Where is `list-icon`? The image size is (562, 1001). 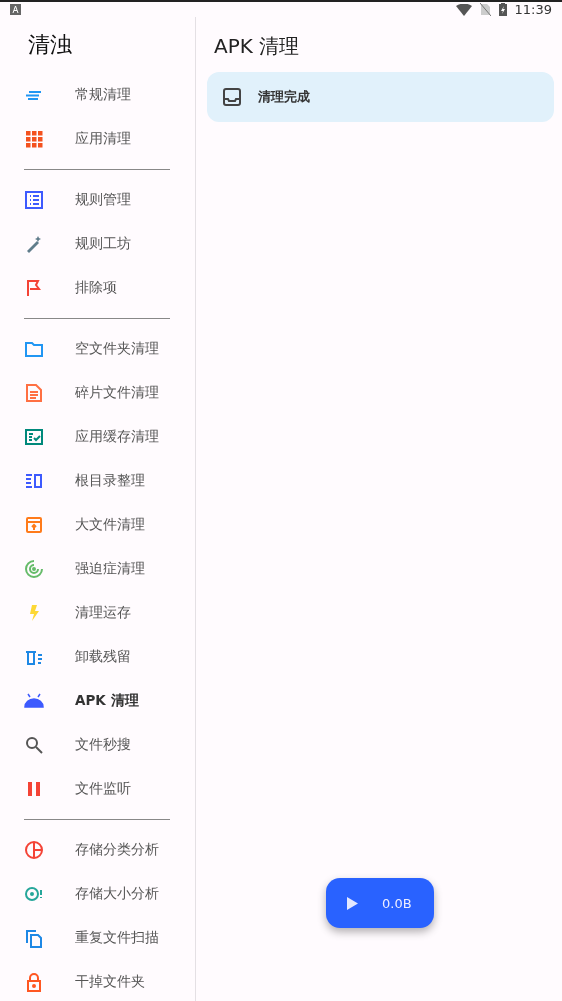
list-icon is located at coordinates (34, 200).